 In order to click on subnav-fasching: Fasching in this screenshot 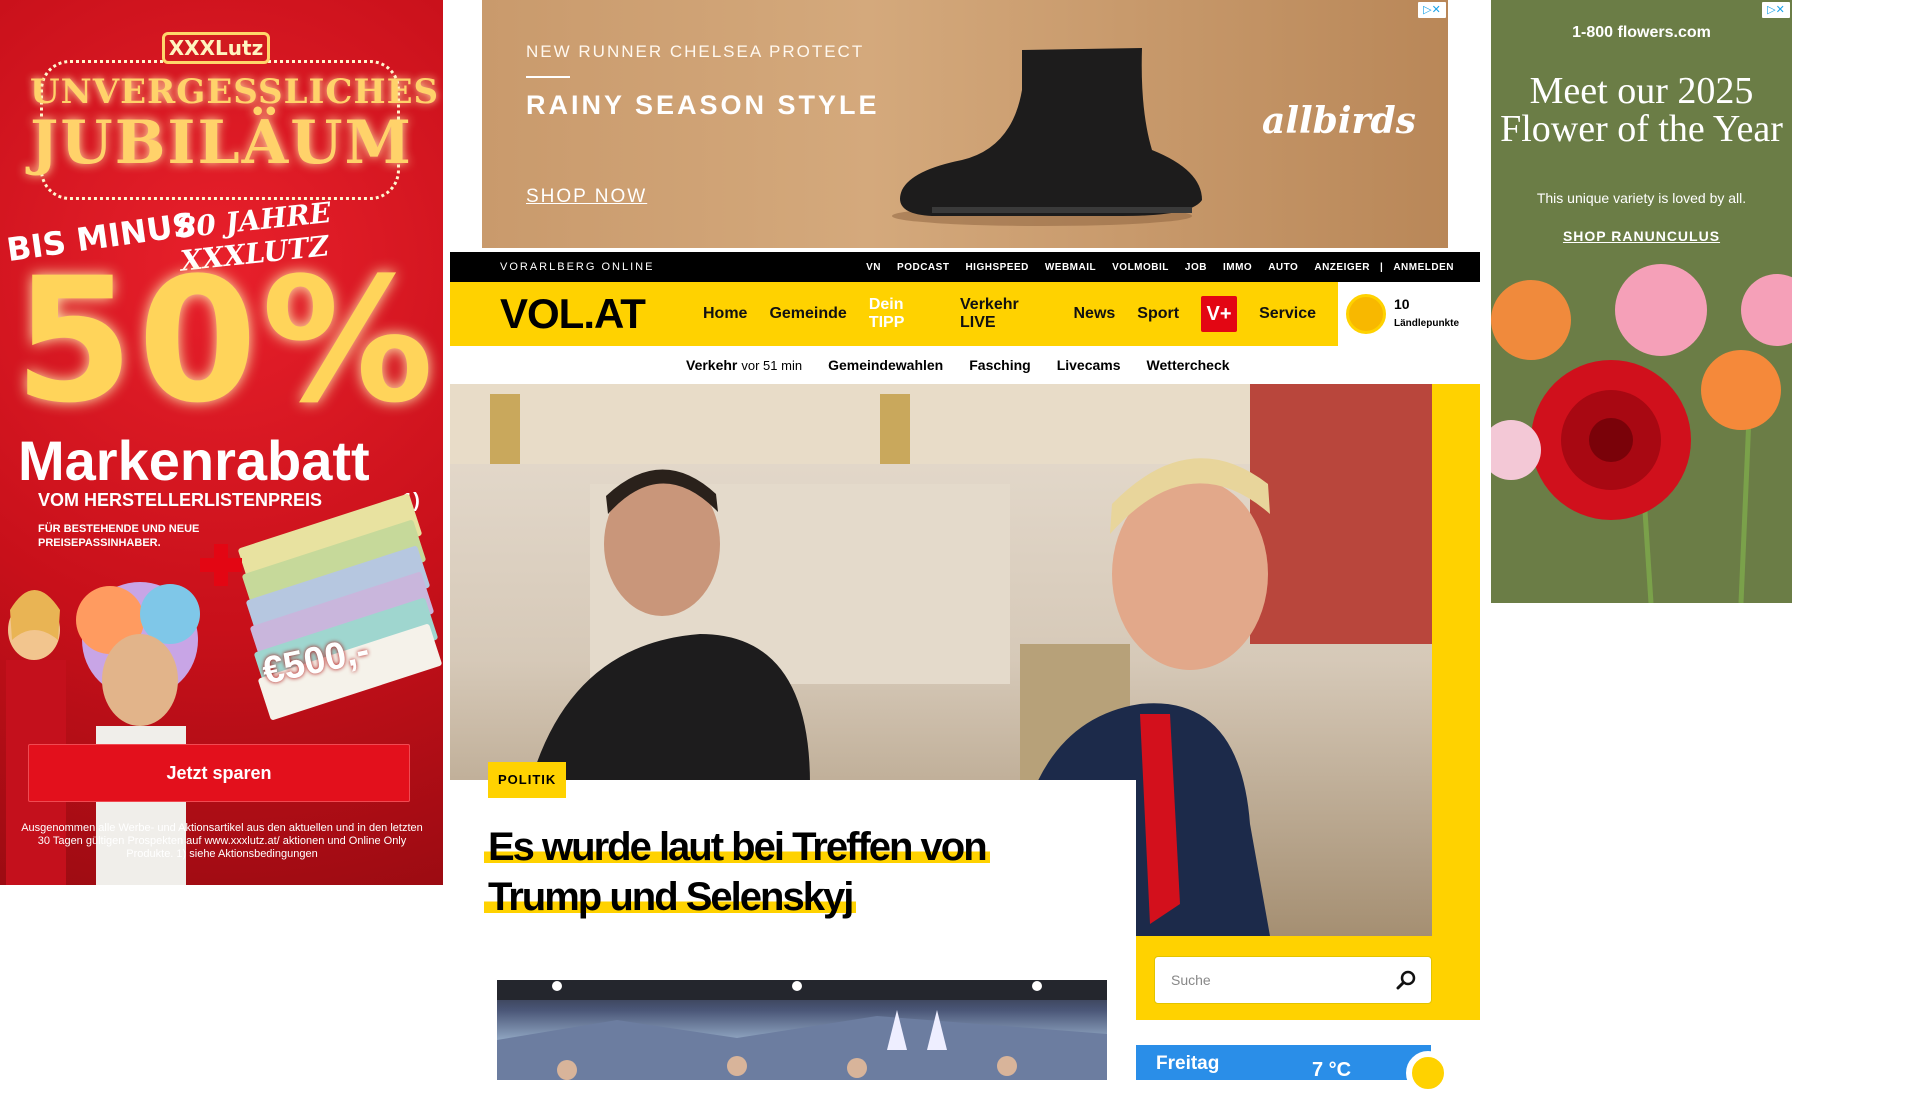, I will do `click(999, 365)`.